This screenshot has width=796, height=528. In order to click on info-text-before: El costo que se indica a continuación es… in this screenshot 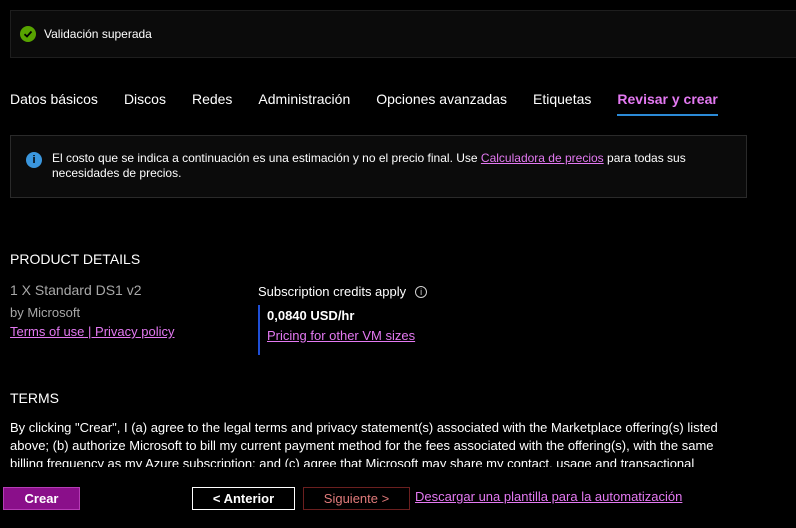, I will do `click(265, 158)`.